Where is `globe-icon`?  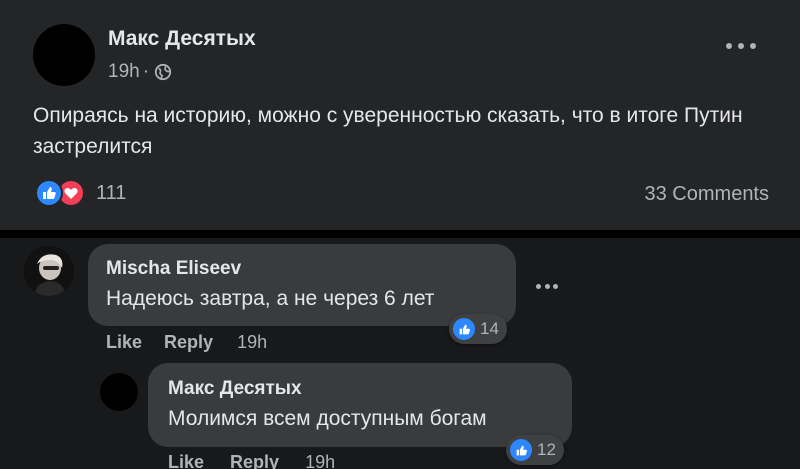 globe-icon is located at coordinates (163, 72).